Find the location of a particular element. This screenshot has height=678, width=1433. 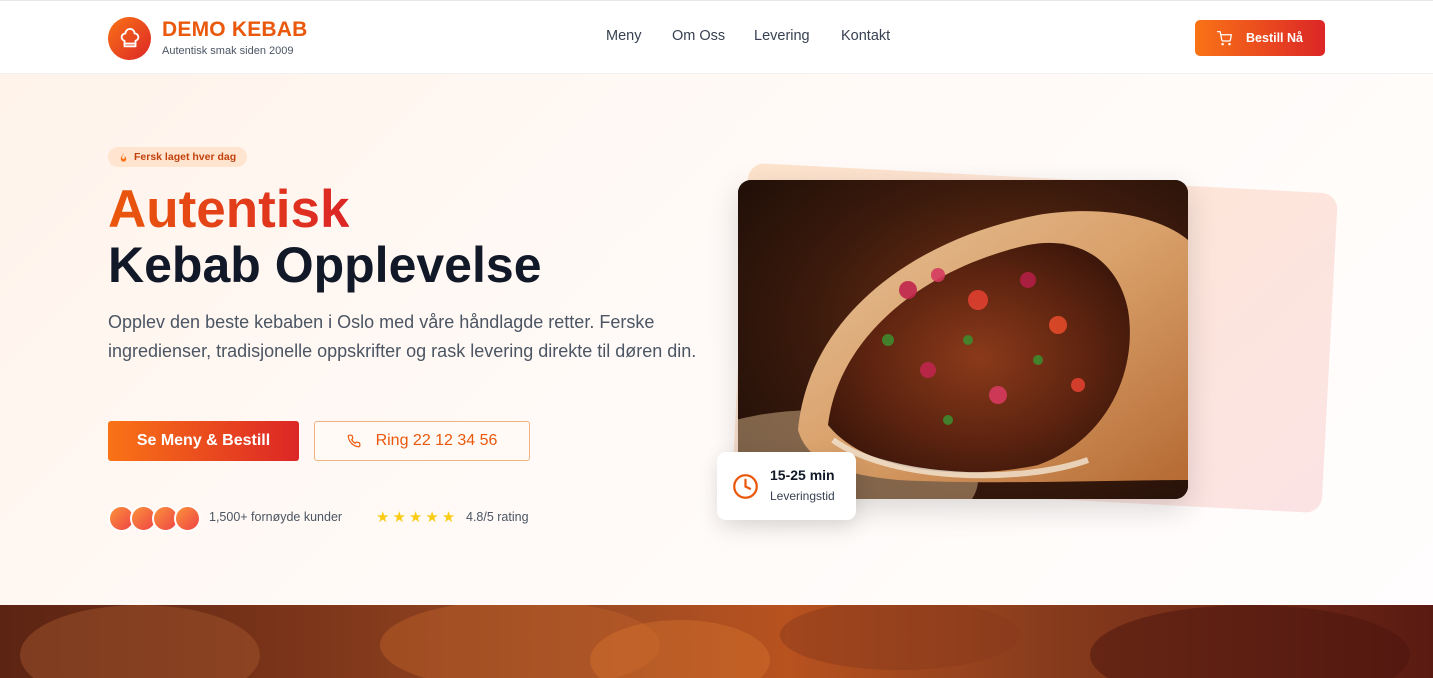

clock-icon is located at coordinates (745, 486).